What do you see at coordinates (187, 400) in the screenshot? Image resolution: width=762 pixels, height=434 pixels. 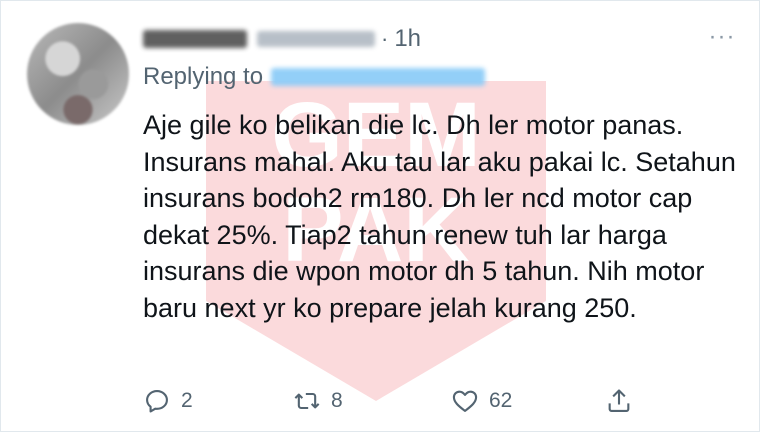 I see `reply-count: 2` at bounding box center [187, 400].